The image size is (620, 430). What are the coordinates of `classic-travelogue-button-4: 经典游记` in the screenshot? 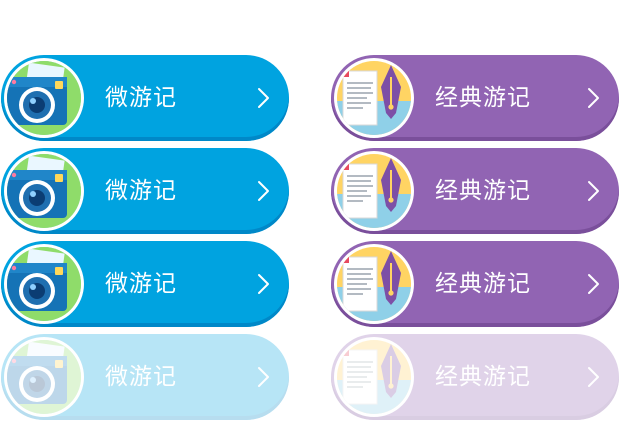 It's located at (475, 377).